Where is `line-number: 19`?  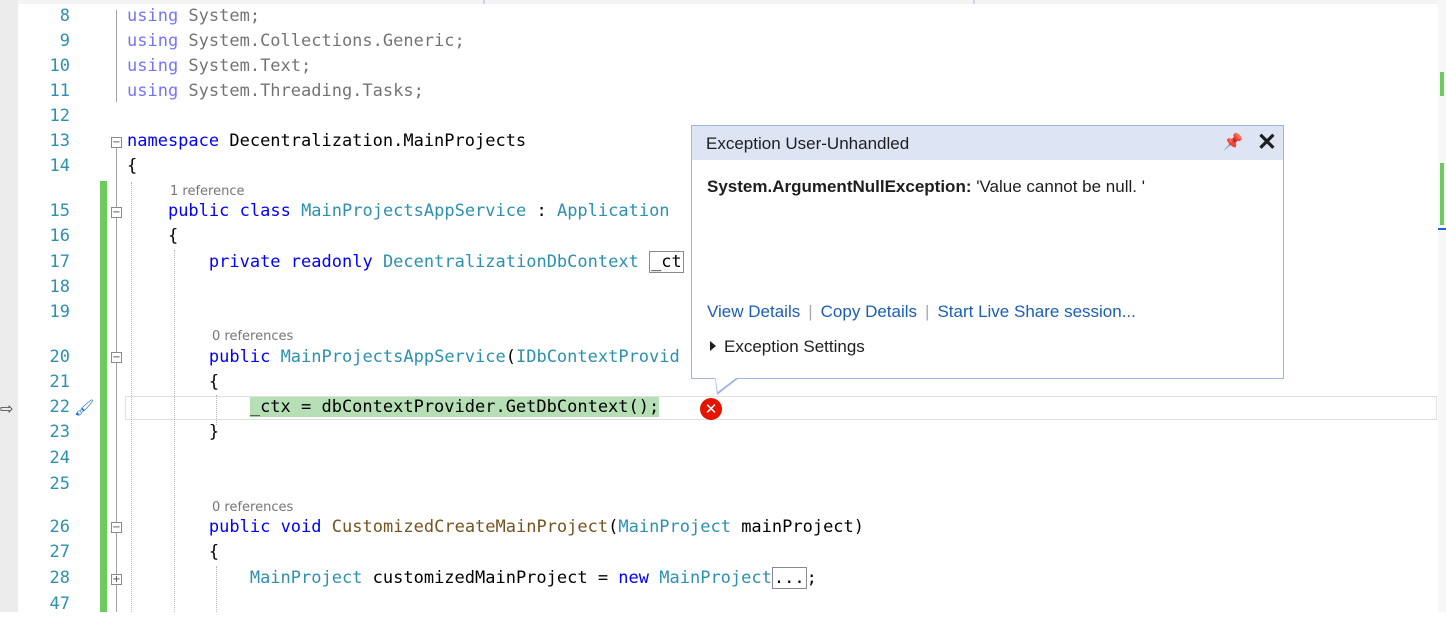
line-number: 19 is located at coordinates (59, 312).